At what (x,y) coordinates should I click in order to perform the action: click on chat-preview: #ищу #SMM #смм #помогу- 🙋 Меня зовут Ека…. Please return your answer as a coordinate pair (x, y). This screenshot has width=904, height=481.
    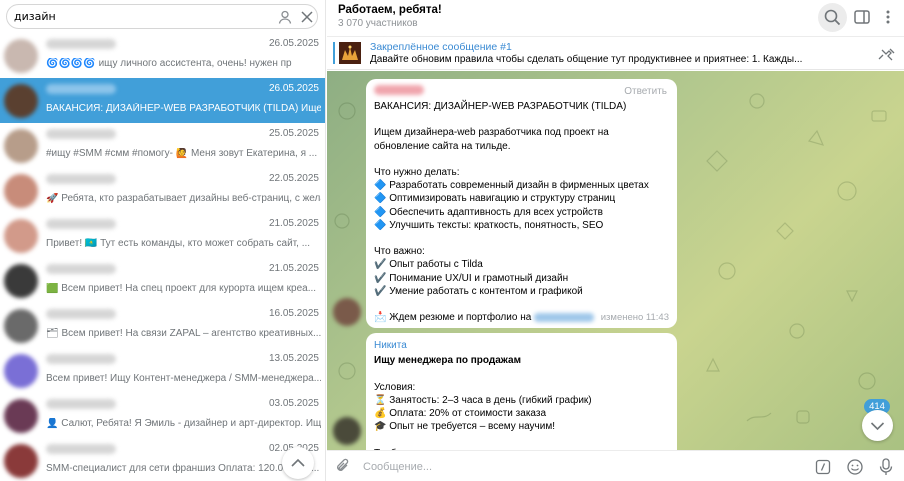
    Looking at the image, I should click on (182, 153).